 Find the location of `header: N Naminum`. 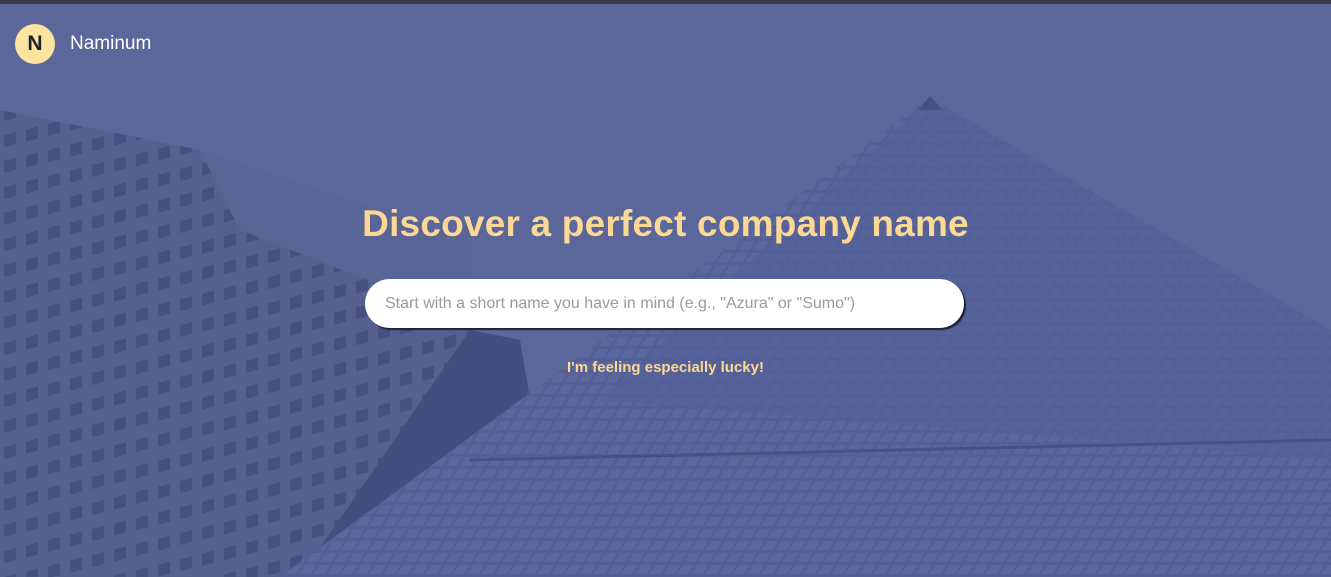

header: N Naminum is located at coordinates (83, 44).